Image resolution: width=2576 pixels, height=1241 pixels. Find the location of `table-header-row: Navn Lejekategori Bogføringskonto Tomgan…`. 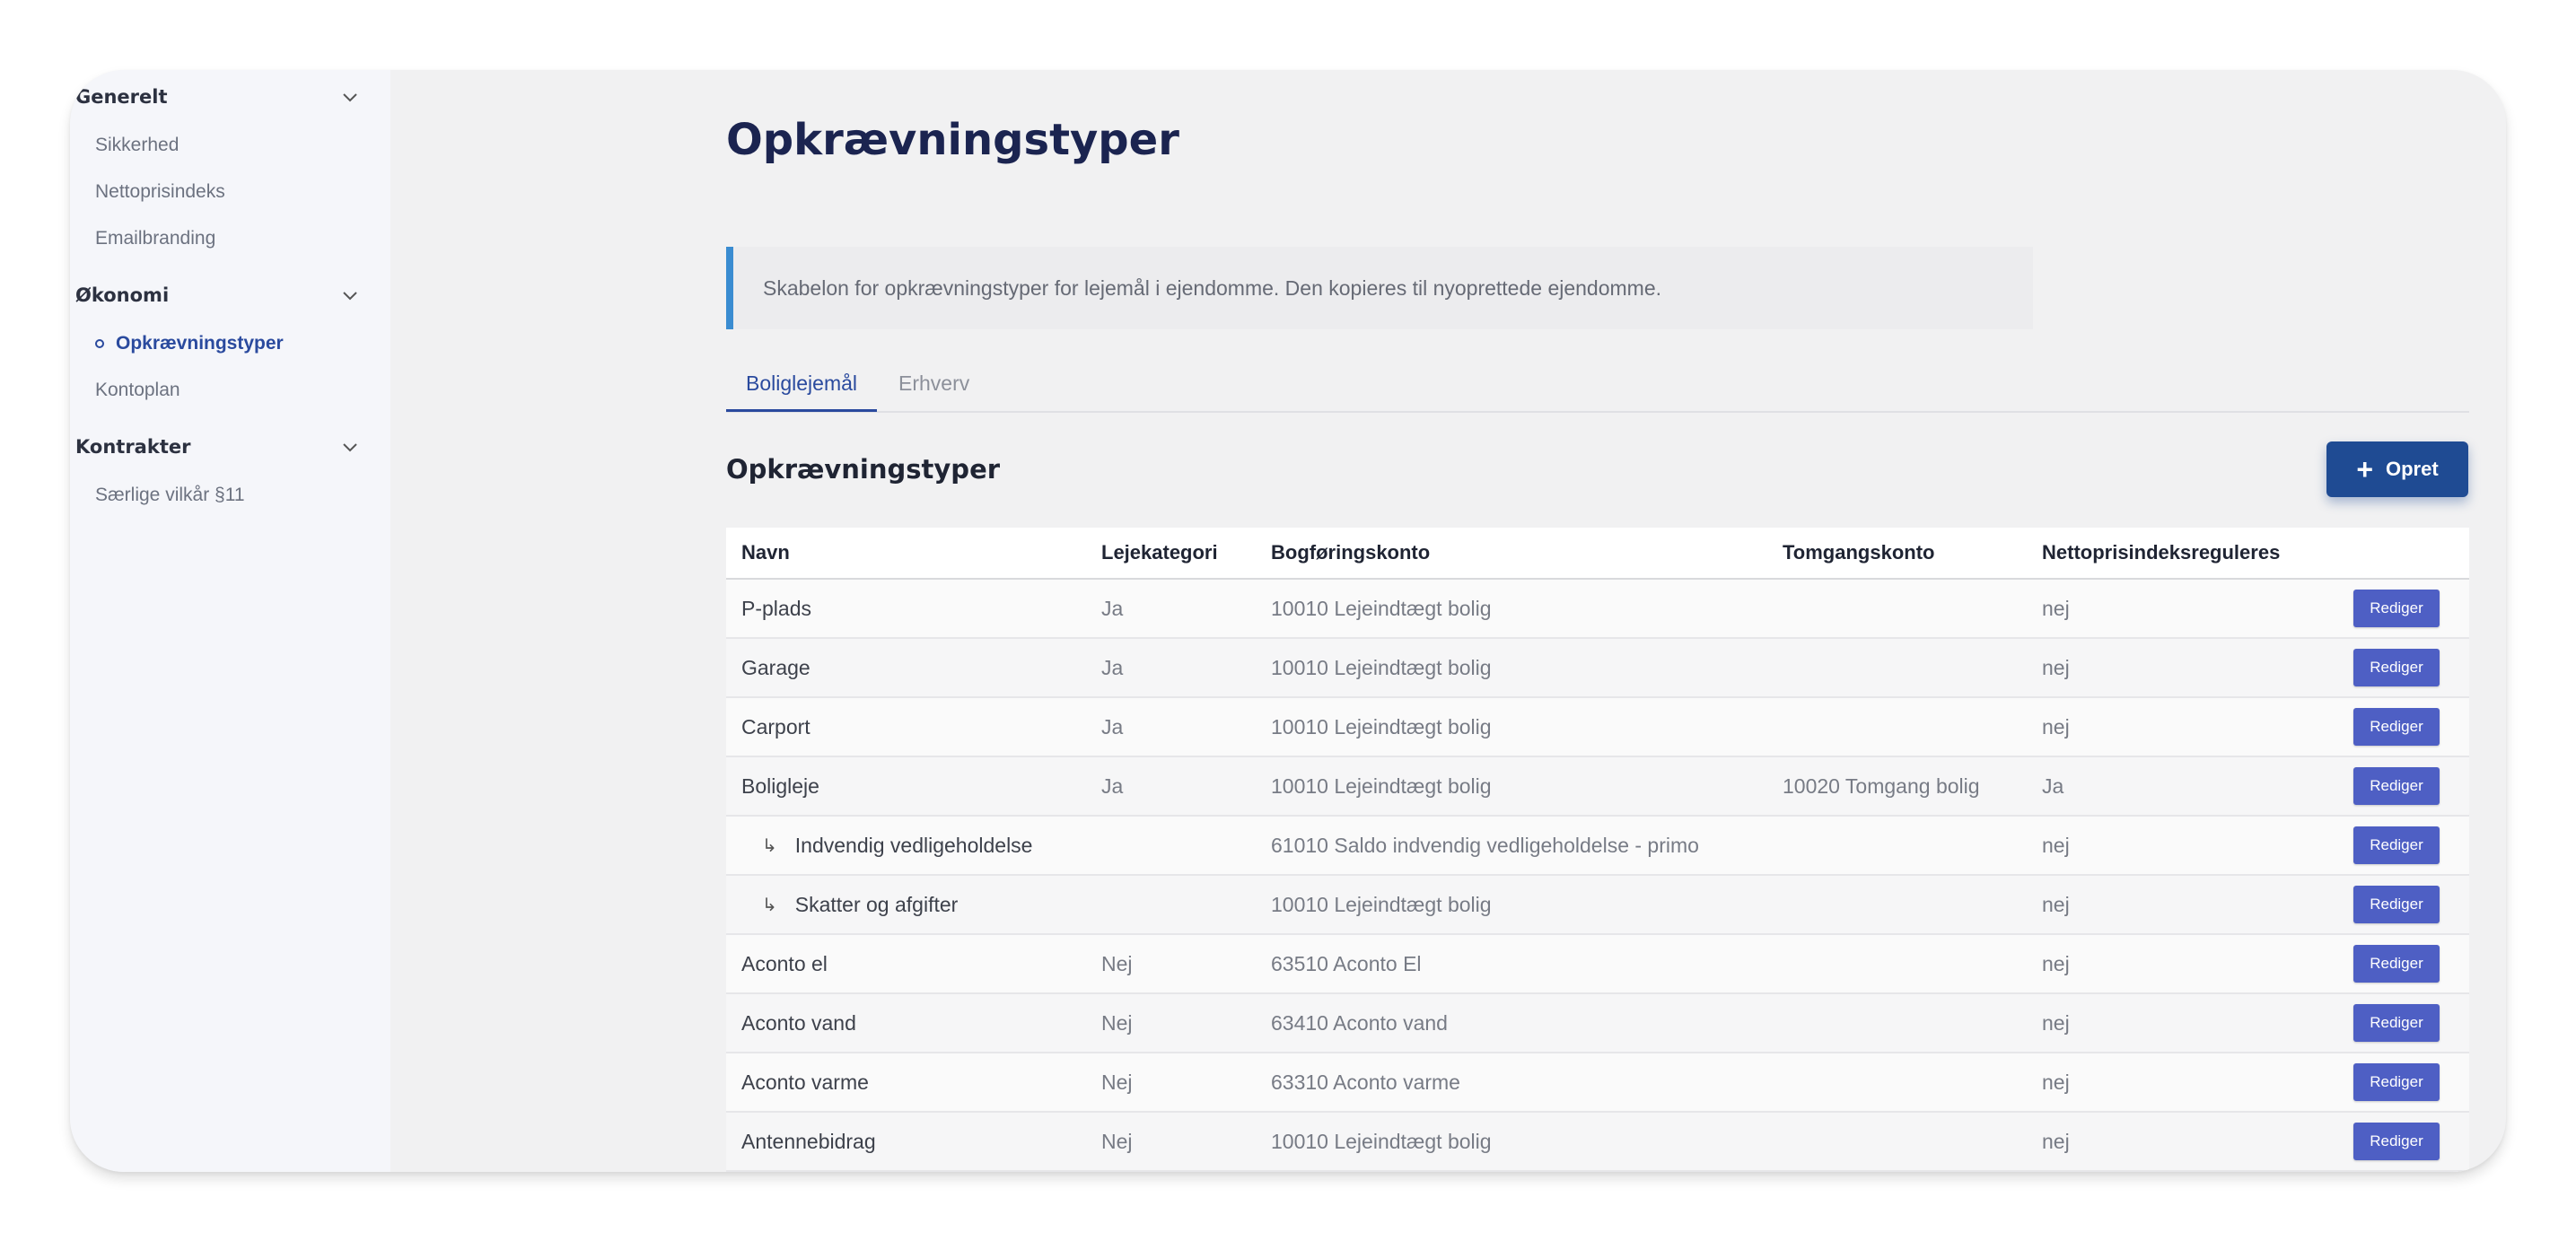

table-header-row: Navn Lejekategori Bogføringskonto Tomgan… is located at coordinates (1597, 554).